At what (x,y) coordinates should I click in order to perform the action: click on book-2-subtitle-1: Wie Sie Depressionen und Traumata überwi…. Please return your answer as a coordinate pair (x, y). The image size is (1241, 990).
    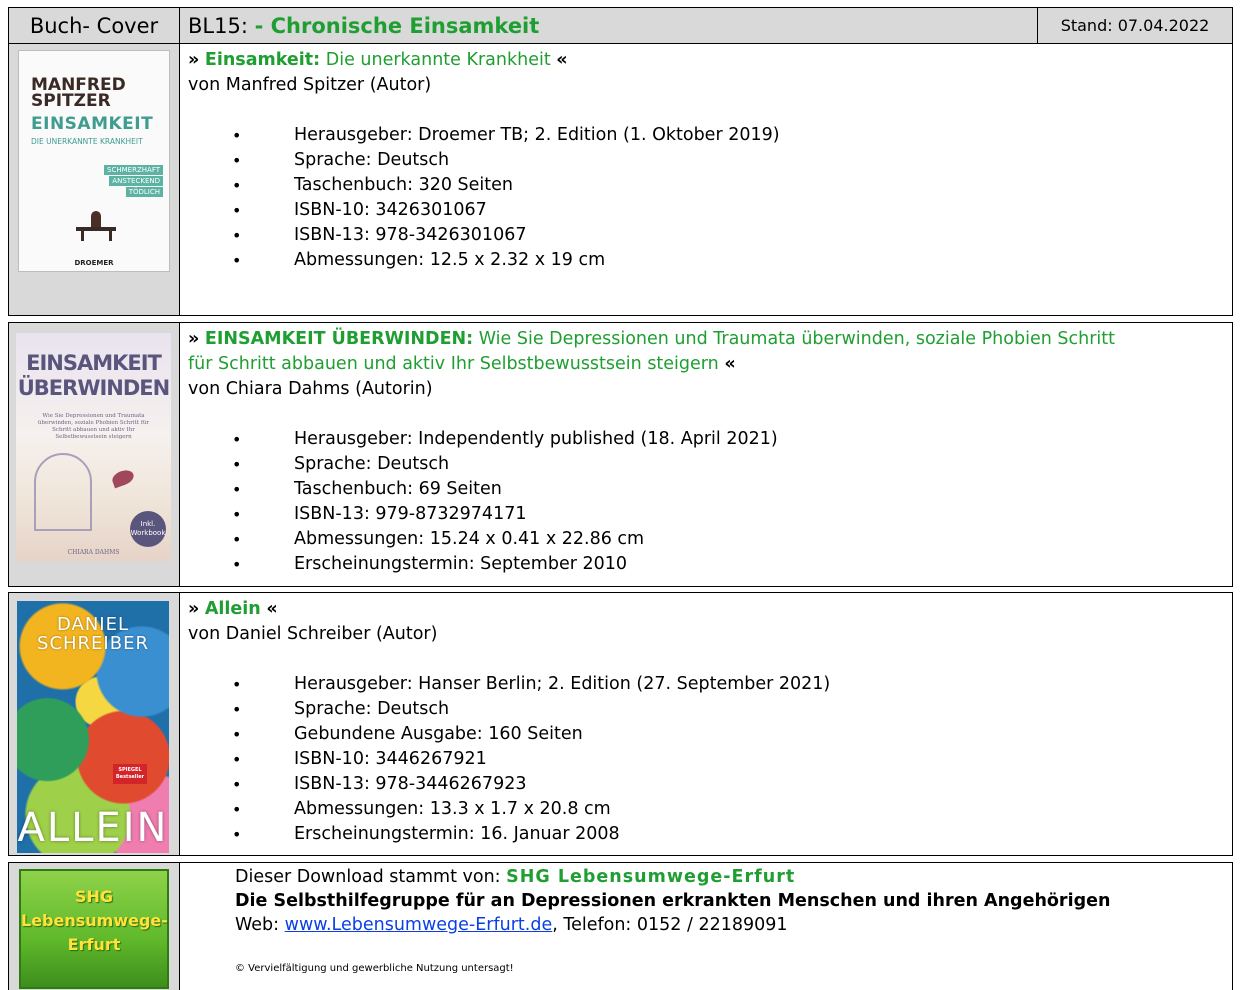
    Looking at the image, I should click on (796, 339).